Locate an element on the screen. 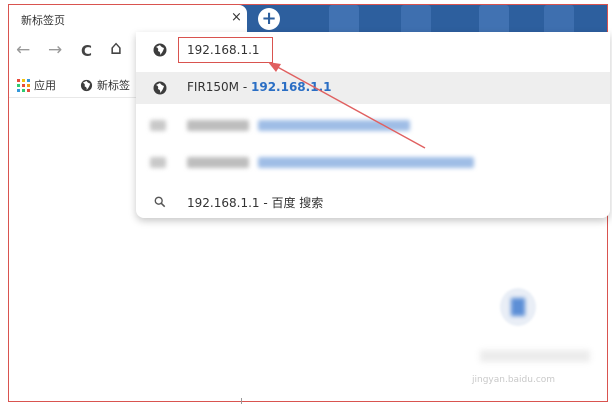 The width and height of the screenshot is (612, 406). blurred-watermark is located at coordinates (535, 356).